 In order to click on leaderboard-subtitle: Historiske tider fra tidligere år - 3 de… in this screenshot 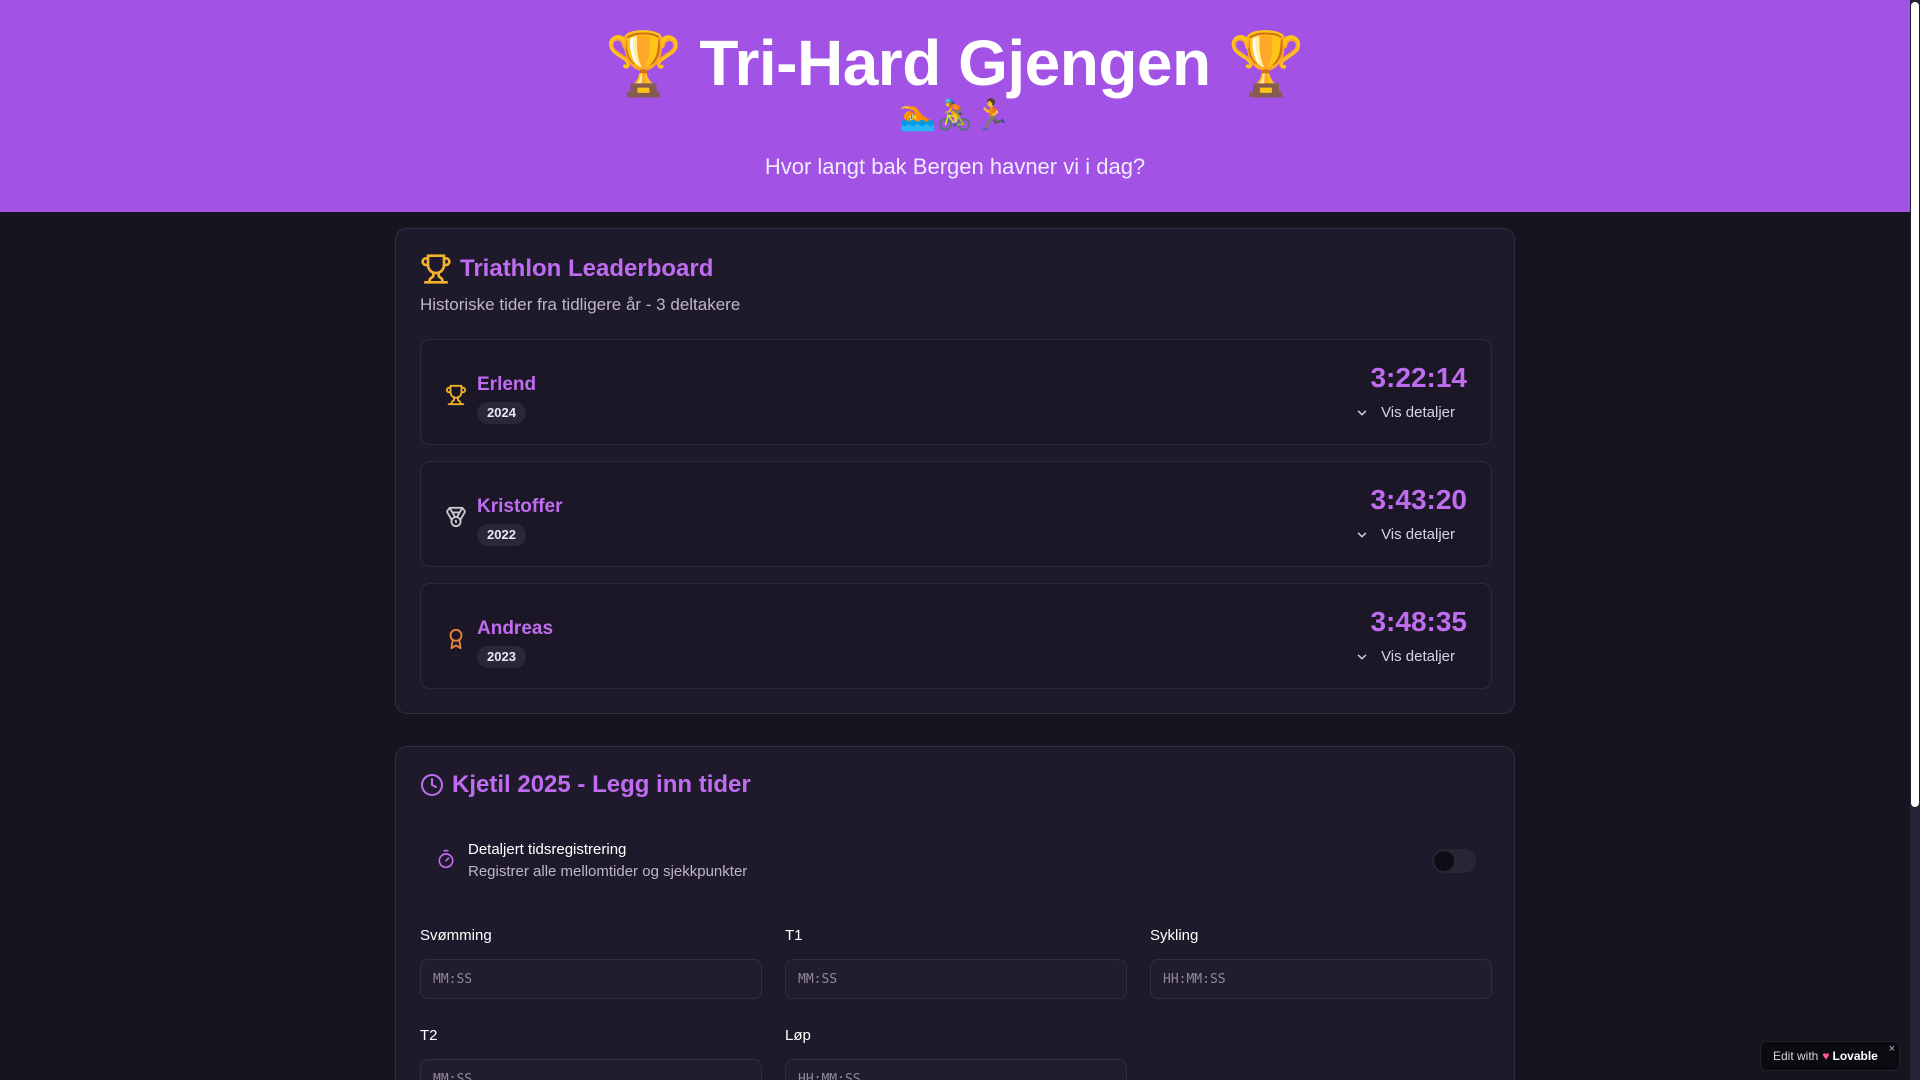, I will do `click(580, 304)`.